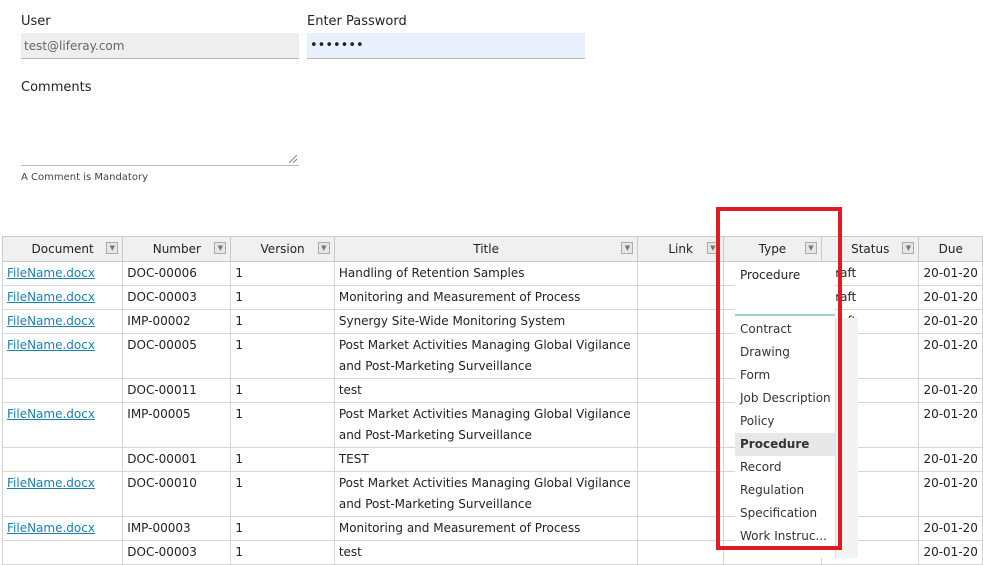 The height and width of the screenshot is (565, 983). What do you see at coordinates (770, 275) in the screenshot?
I see `type-filter-selected: Procedure` at bounding box center [770, 275].